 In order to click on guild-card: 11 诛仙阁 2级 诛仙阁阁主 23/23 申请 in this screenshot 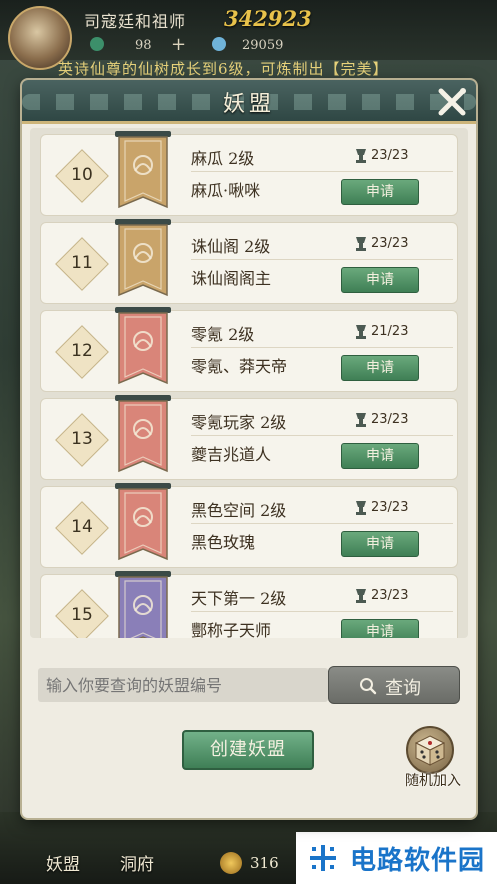, I will do `click(249, 261)`.